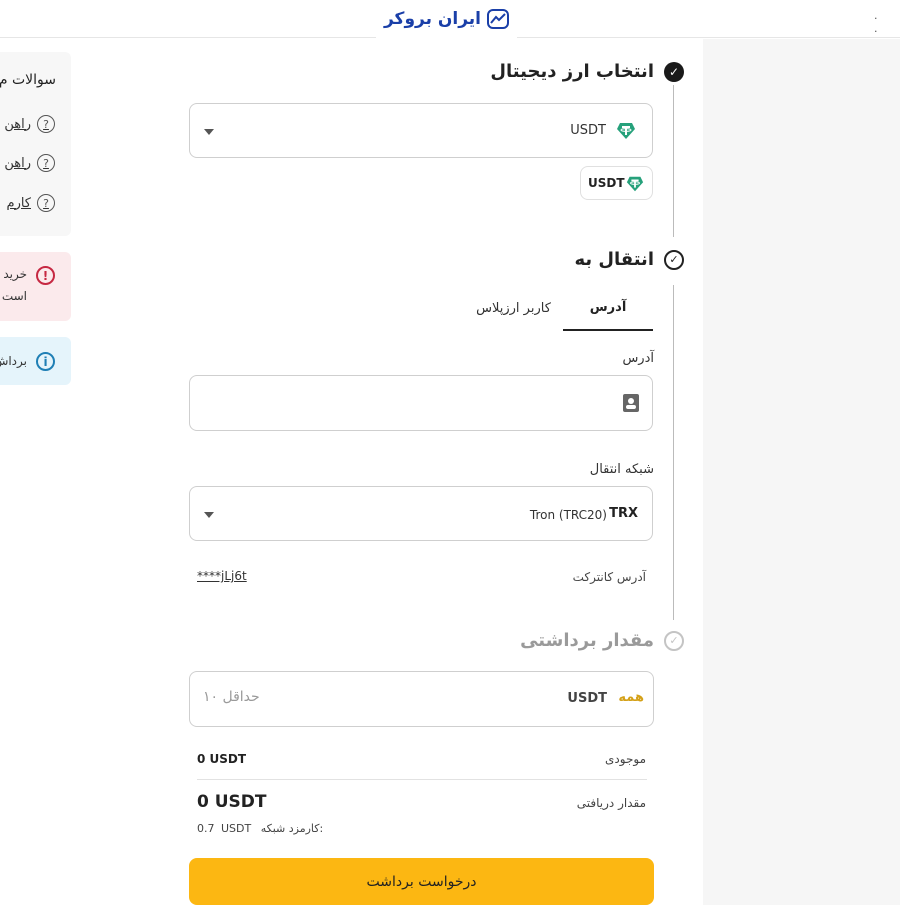 This screenshot has height=905, width=900. What do you see at coordinates (609, 577) in the screenshot?
I see `contract-label: آدرس کانترکت` at bounding box center [609, 577].